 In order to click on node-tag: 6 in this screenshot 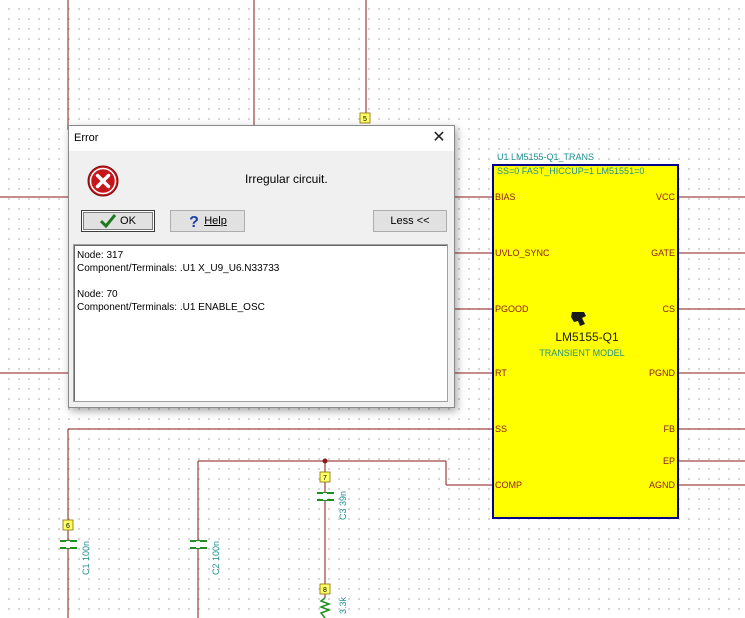, I will do `click(68, 525)`.